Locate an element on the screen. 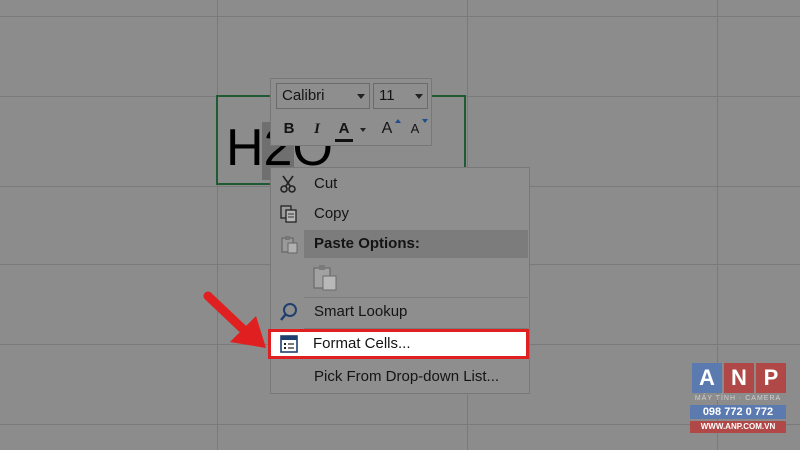  mini-toolbar: Calibri 11 B I A A A is located at coordinates (351, 112).